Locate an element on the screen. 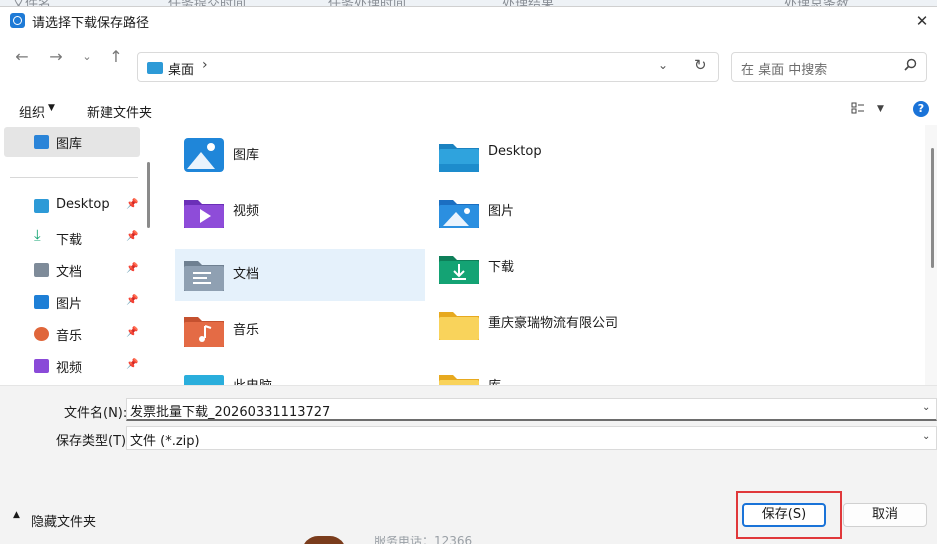 This screenshot has width=937, height=544. nav-item-videos: 视频 📌 is located at coordinates (72, 366).